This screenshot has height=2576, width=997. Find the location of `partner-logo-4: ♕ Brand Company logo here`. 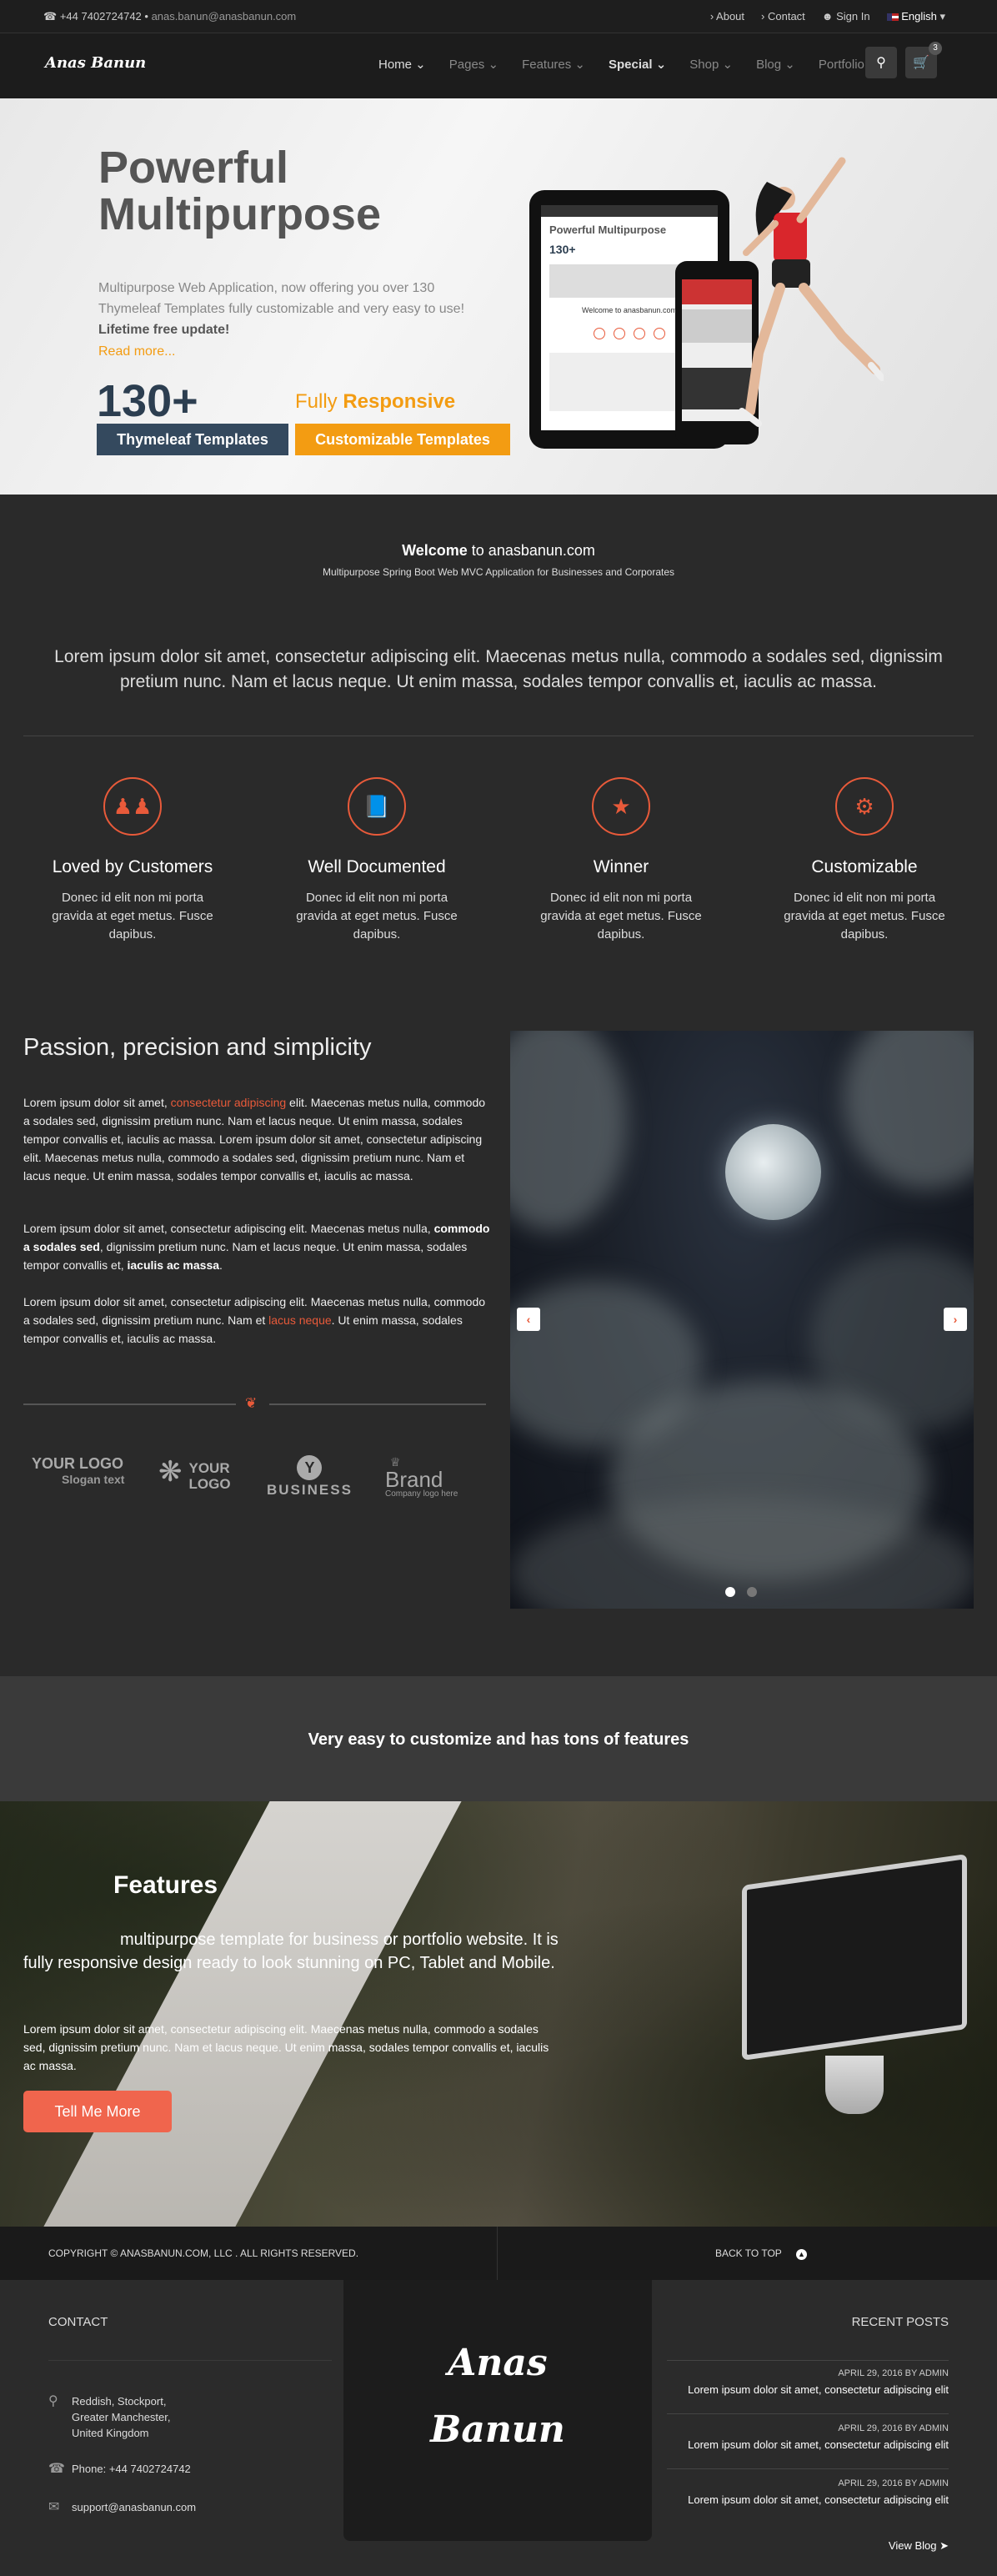

partner-logo-4: ♕ Brand Company logo here is located at coordinates (421, 1477).